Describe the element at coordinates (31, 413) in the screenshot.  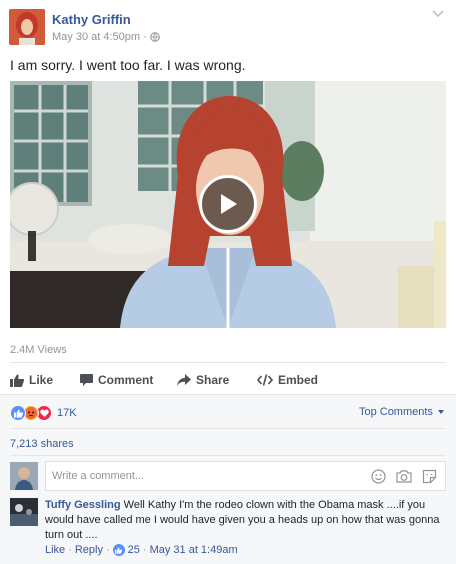
I see `reaction-icons` at that location.